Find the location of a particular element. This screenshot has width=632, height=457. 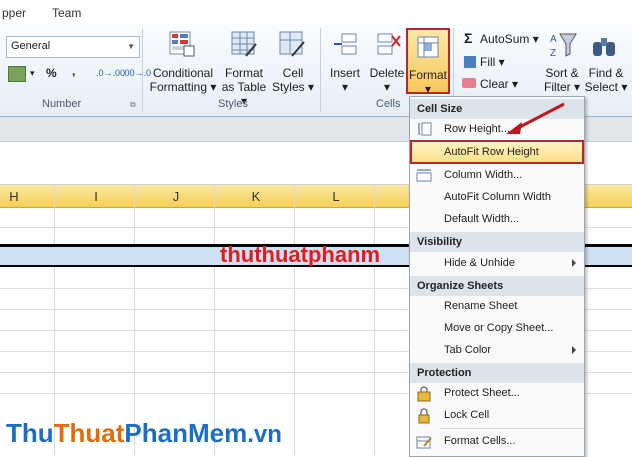

sort-filter-button: Sort & Filter ▾ is located at coordinates (562, 80).